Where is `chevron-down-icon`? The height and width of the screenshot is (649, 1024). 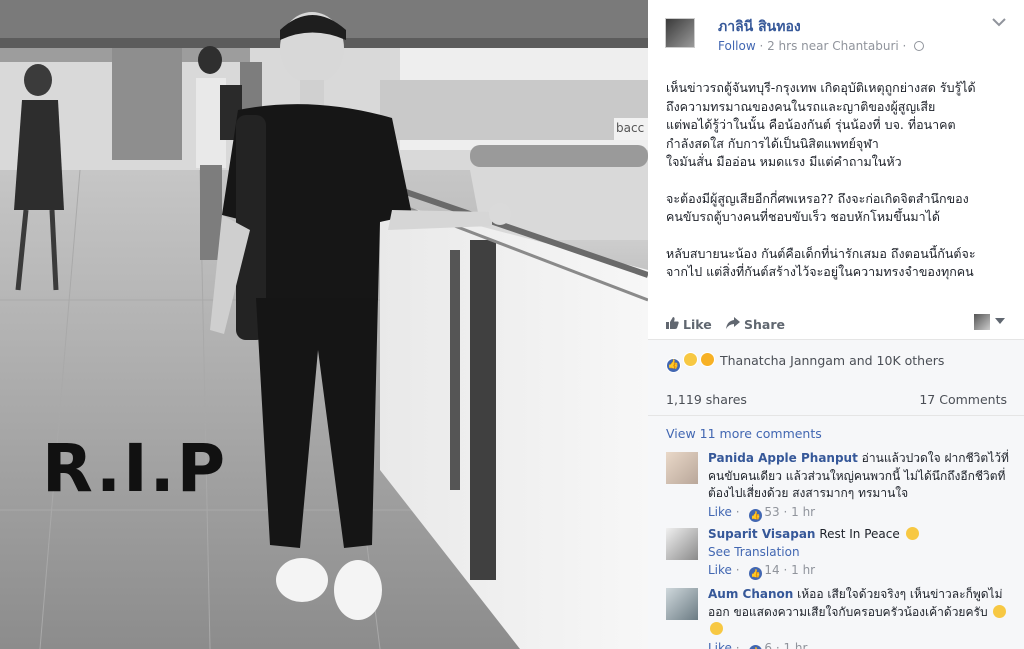
chevron-down-icon is located at coordinates (999, 23).